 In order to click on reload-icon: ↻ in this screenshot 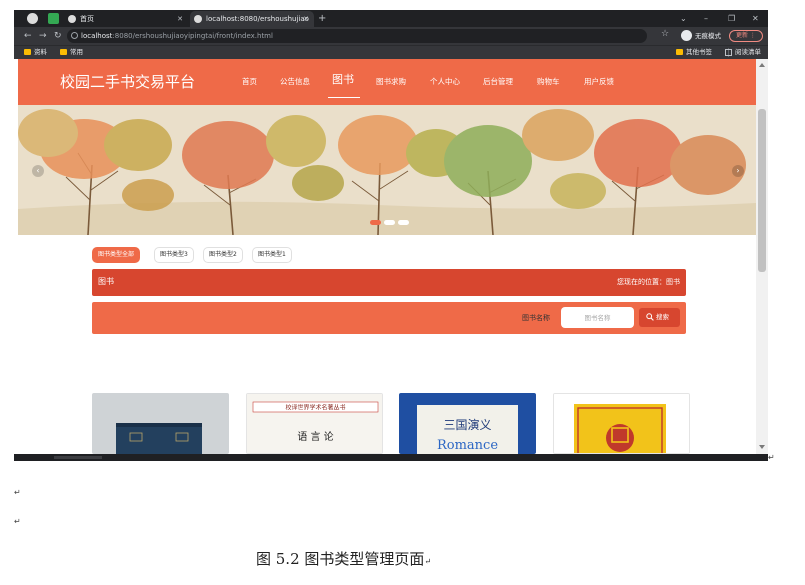, I will do `click(58, 36)`.